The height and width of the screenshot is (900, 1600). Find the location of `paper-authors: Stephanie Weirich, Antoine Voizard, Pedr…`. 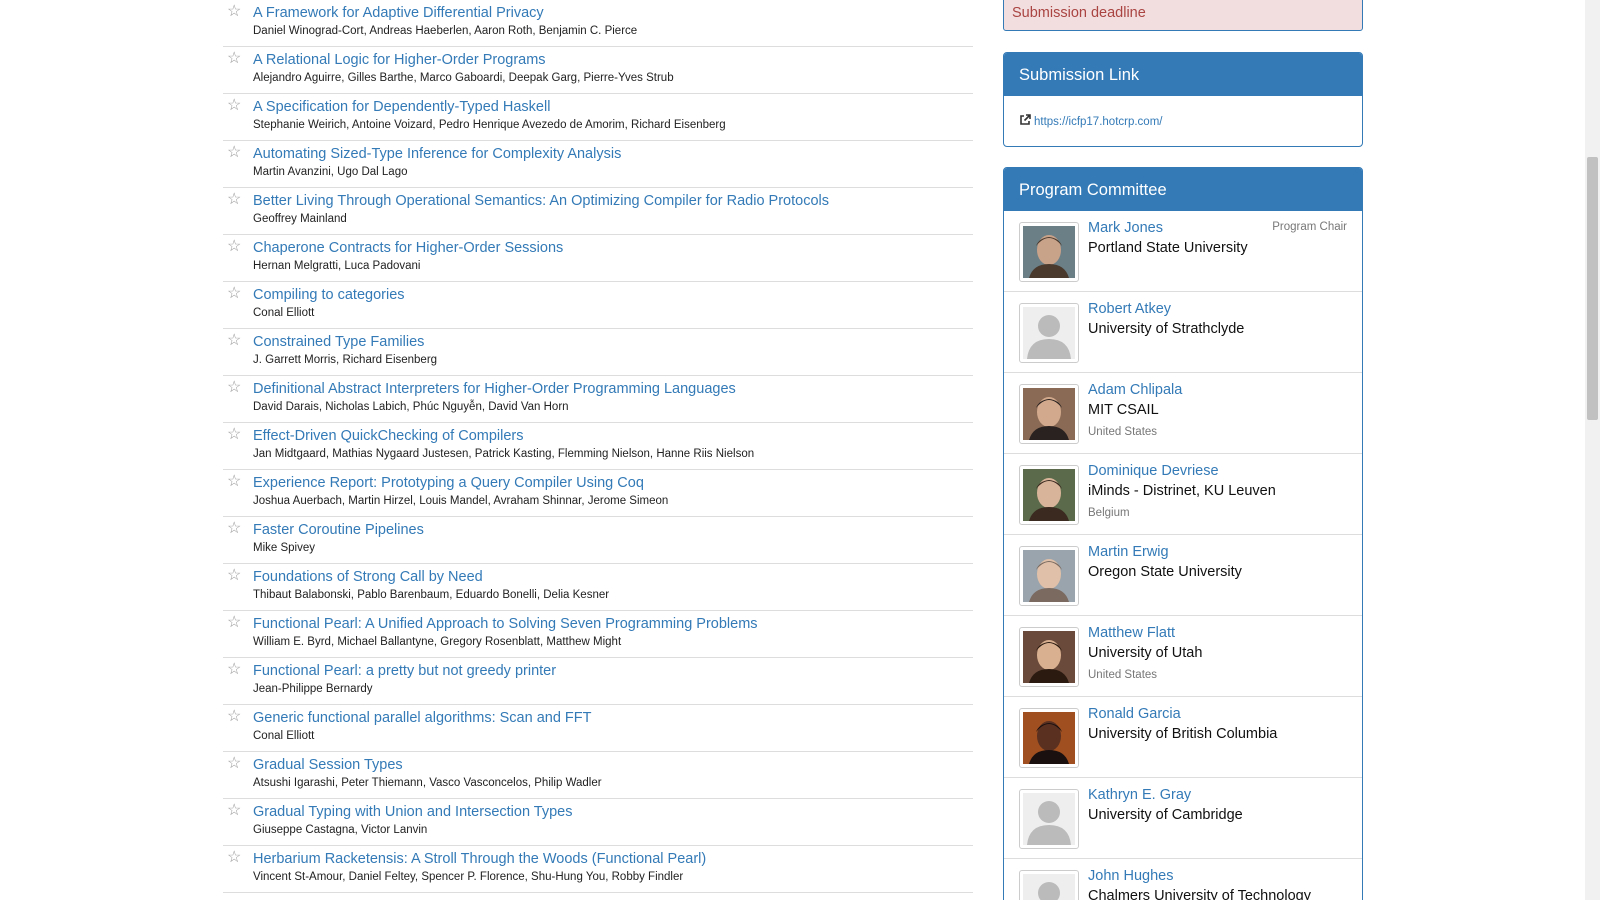

paper-authors: Stephanie Weirich, Antoine Voizard, Pedr… is located at coordinates (489, 125).